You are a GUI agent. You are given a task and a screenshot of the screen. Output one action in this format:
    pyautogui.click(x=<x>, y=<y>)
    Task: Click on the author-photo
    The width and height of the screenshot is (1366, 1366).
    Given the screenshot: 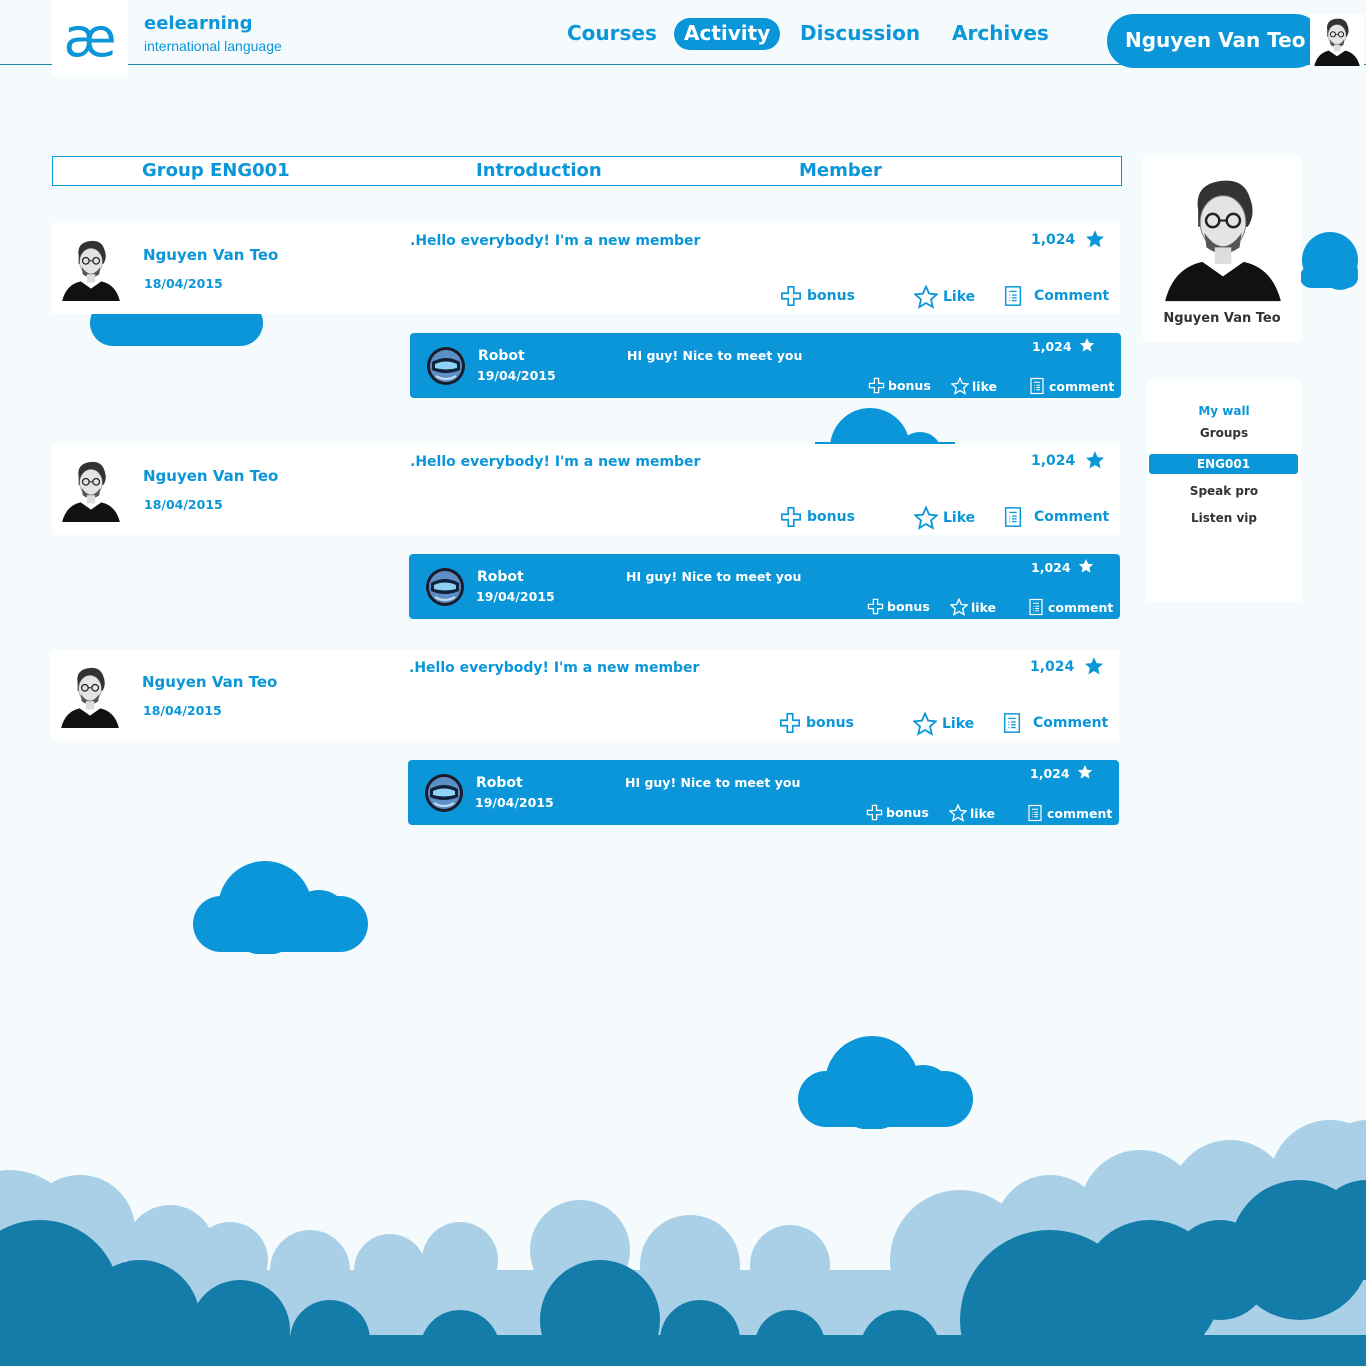 What is the action you would take?
    pyautogui.click(x=90, y=695)
    